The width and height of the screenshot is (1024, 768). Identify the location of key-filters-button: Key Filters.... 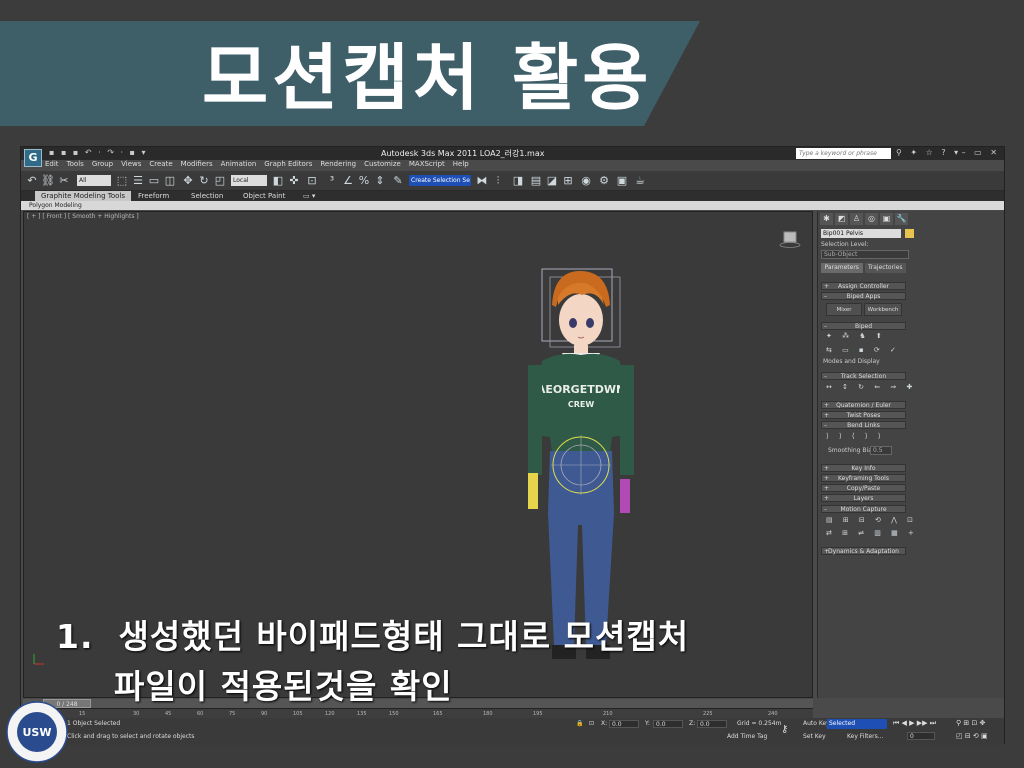
(865, 736).